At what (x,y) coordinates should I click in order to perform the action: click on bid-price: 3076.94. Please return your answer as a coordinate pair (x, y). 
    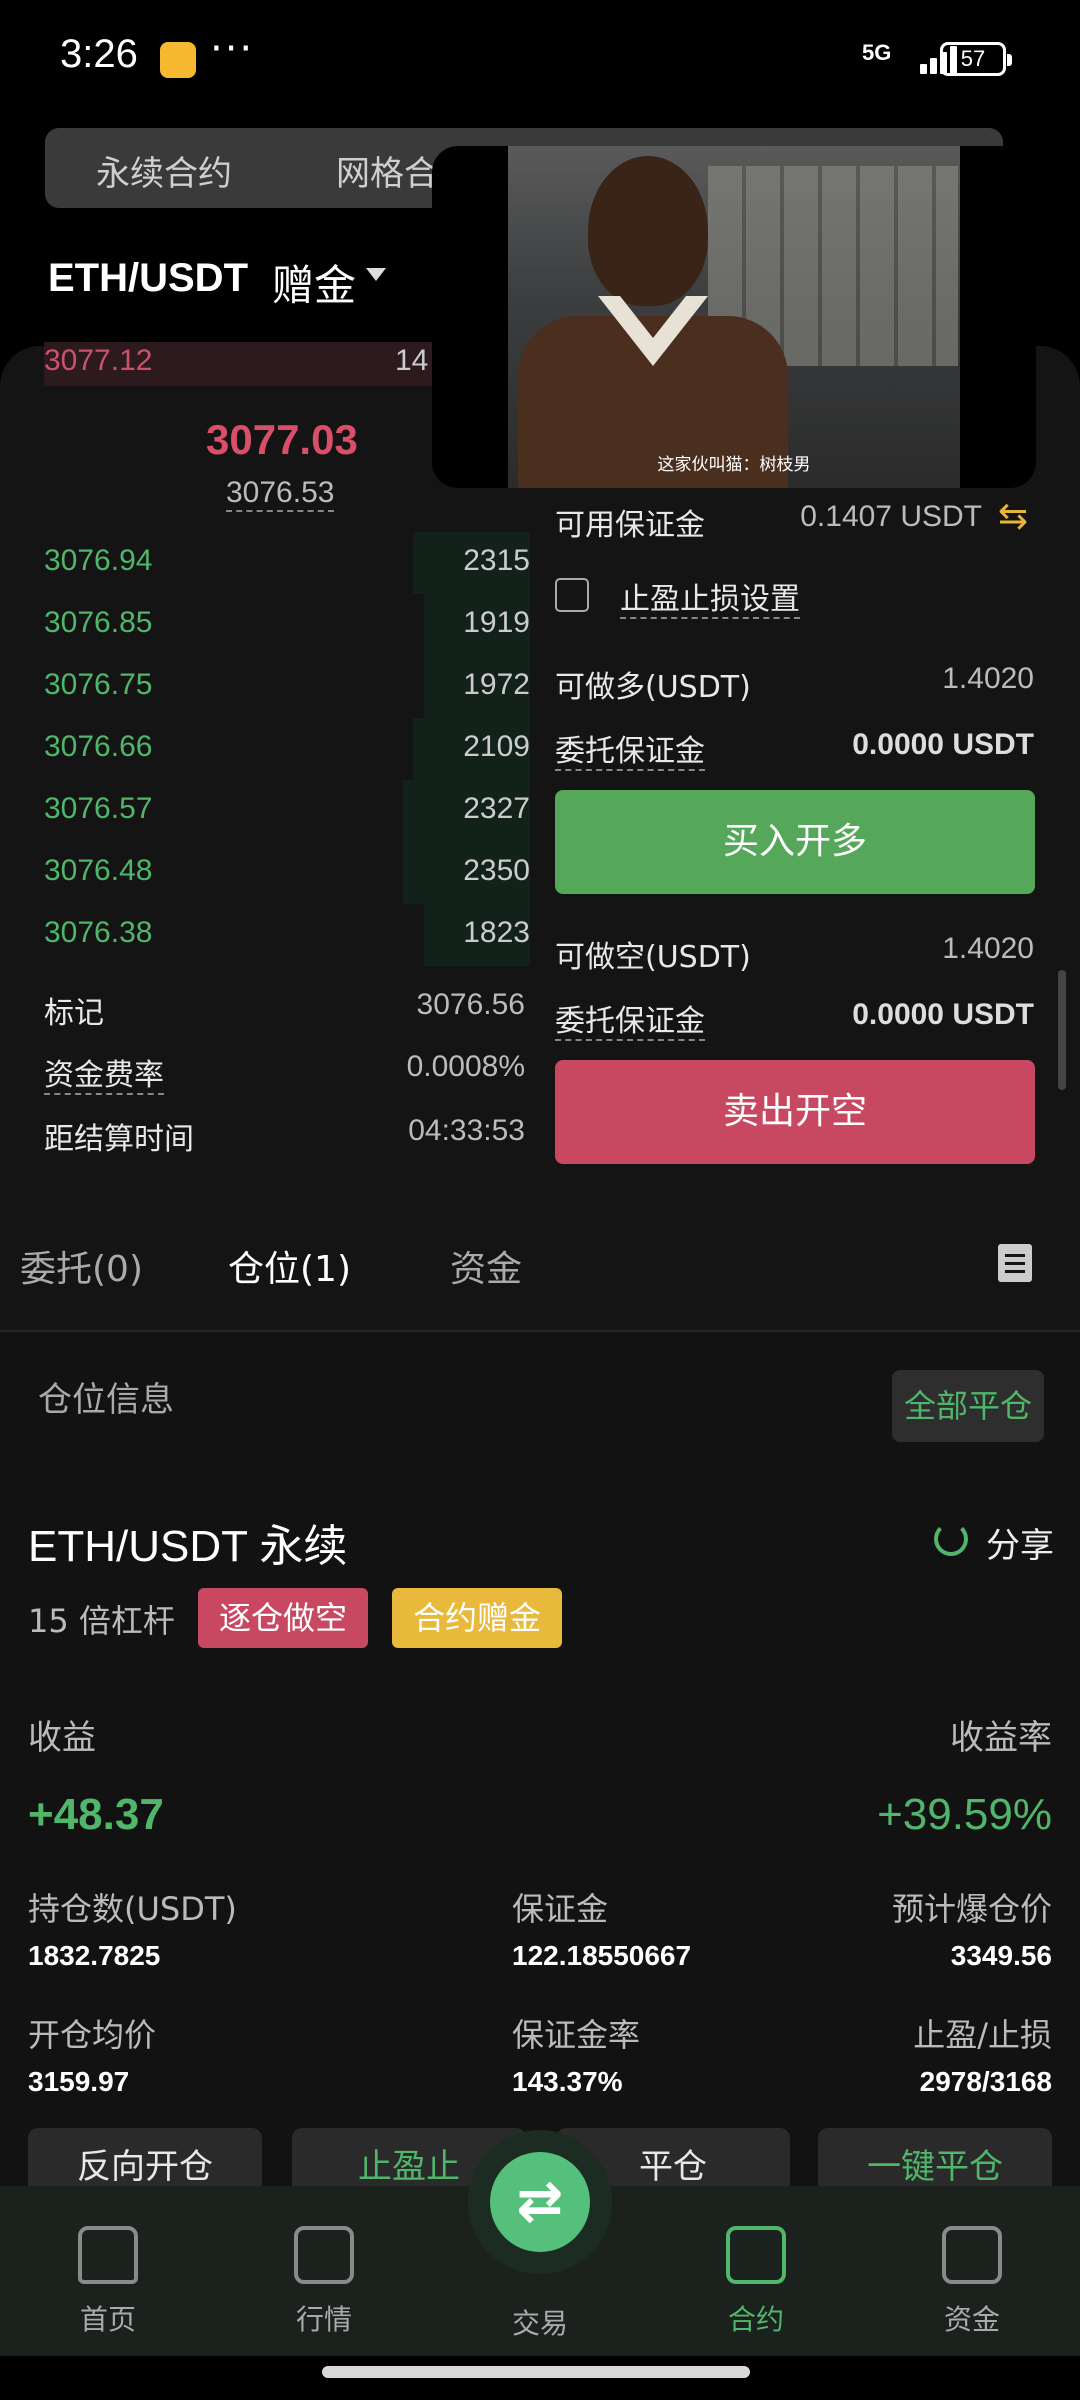
    Looking at the image, I should click on (98, 560).